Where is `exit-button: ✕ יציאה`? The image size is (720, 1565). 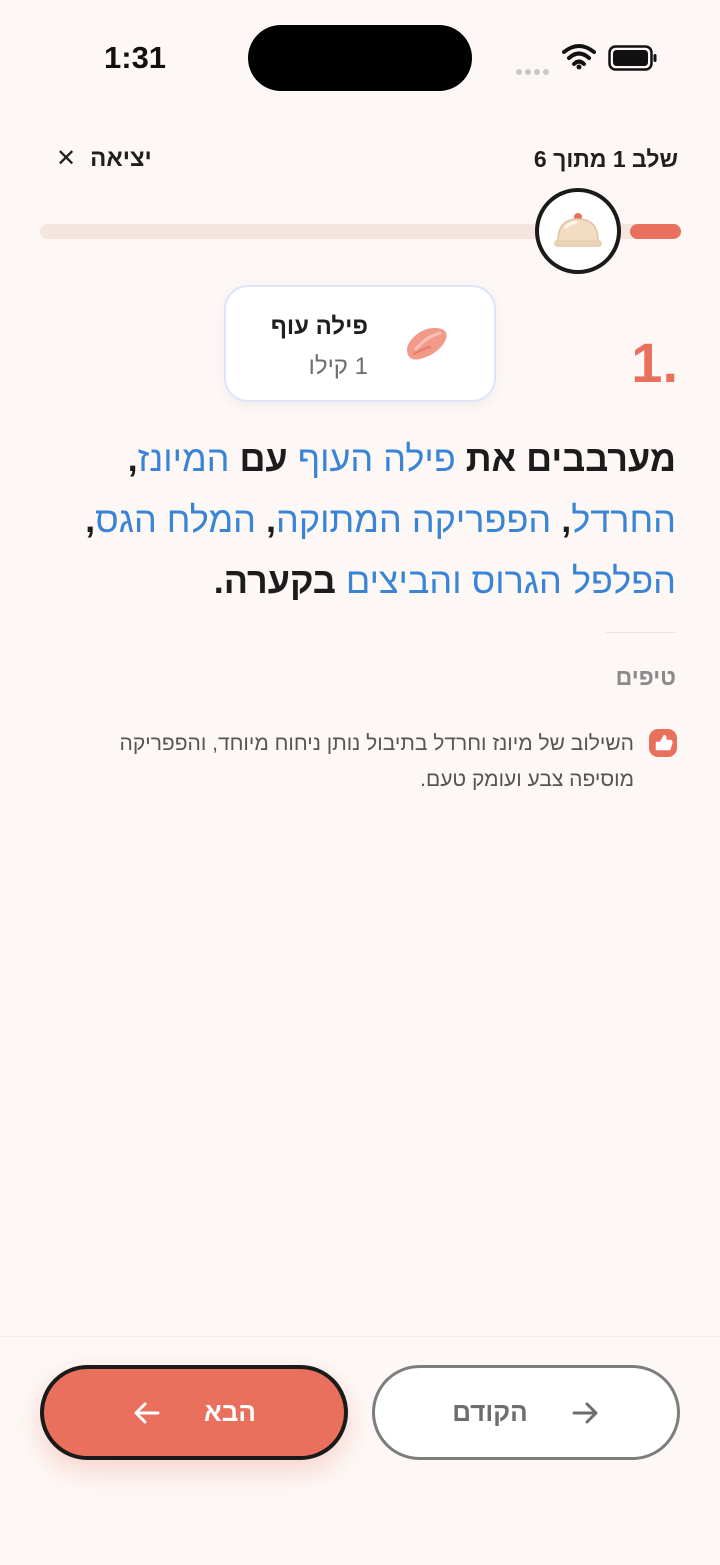 exit-button: ✕ יציאה is located at coordinates (104, 158).